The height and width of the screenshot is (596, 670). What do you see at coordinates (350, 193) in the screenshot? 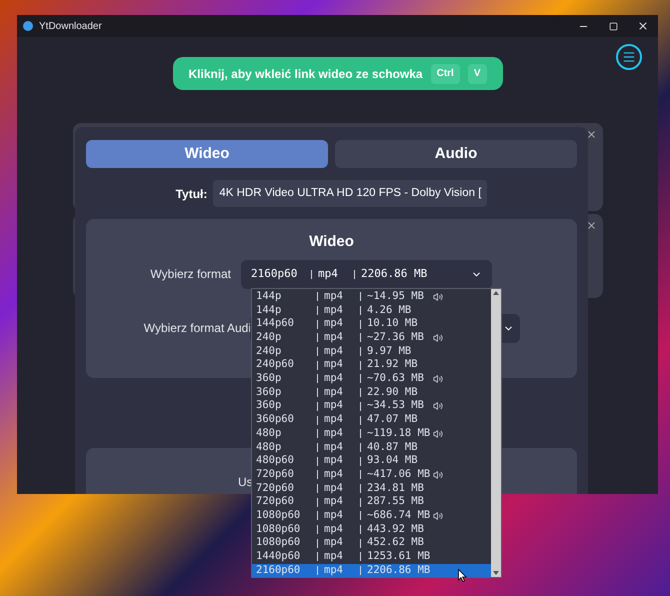
I see `title-field: 4K HDR Video ULTRA HD 120 FPS - Dolby Vision [` at bounding box center [350, 193].